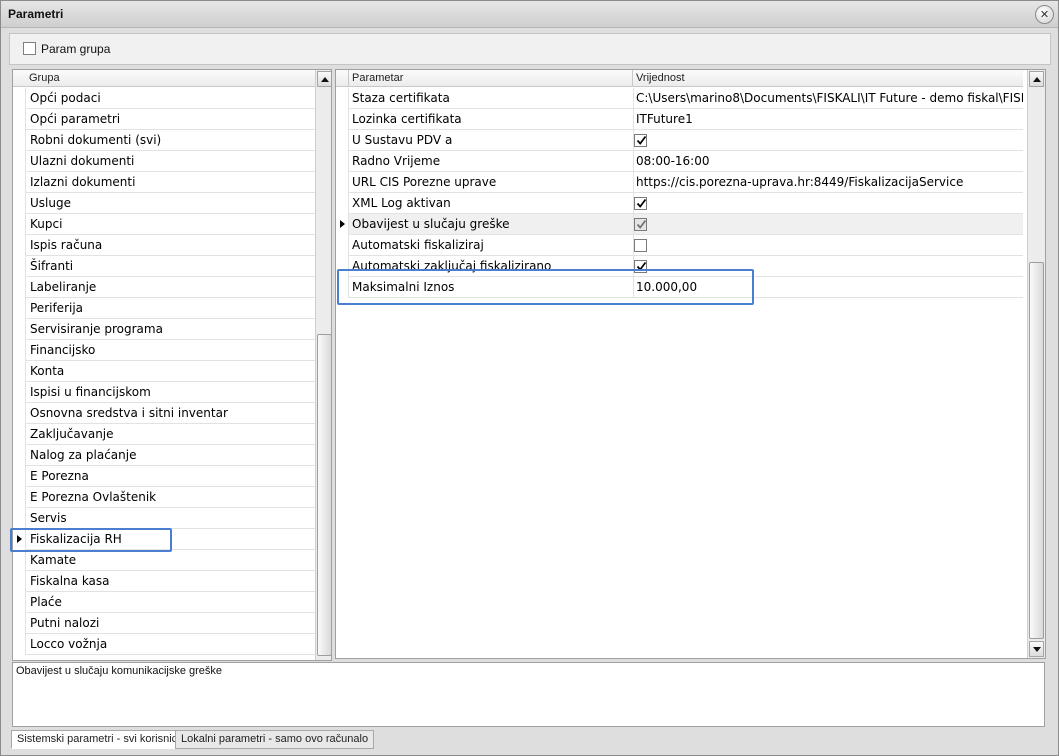 The image size is (1059, 756). I want to click on group-row: Ispisi u financijskom, so click(164, 392).